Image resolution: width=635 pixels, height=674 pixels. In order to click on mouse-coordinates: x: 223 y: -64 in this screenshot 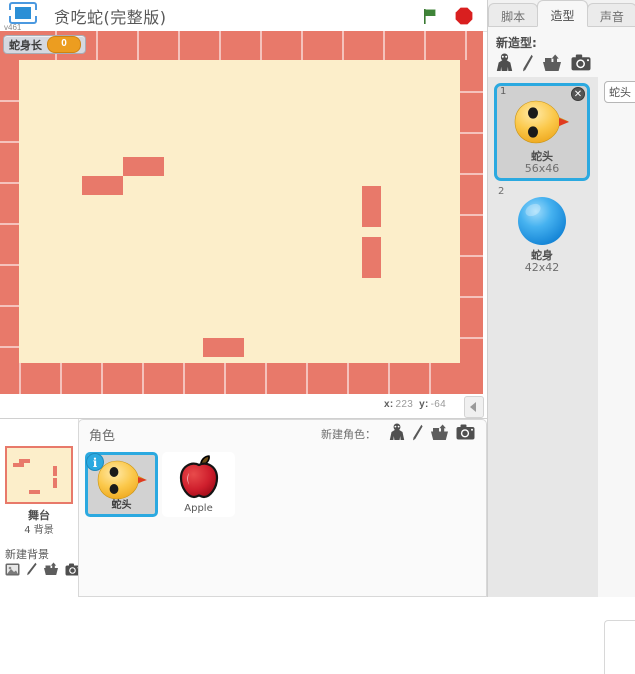, I will do `click(418, 404)`.